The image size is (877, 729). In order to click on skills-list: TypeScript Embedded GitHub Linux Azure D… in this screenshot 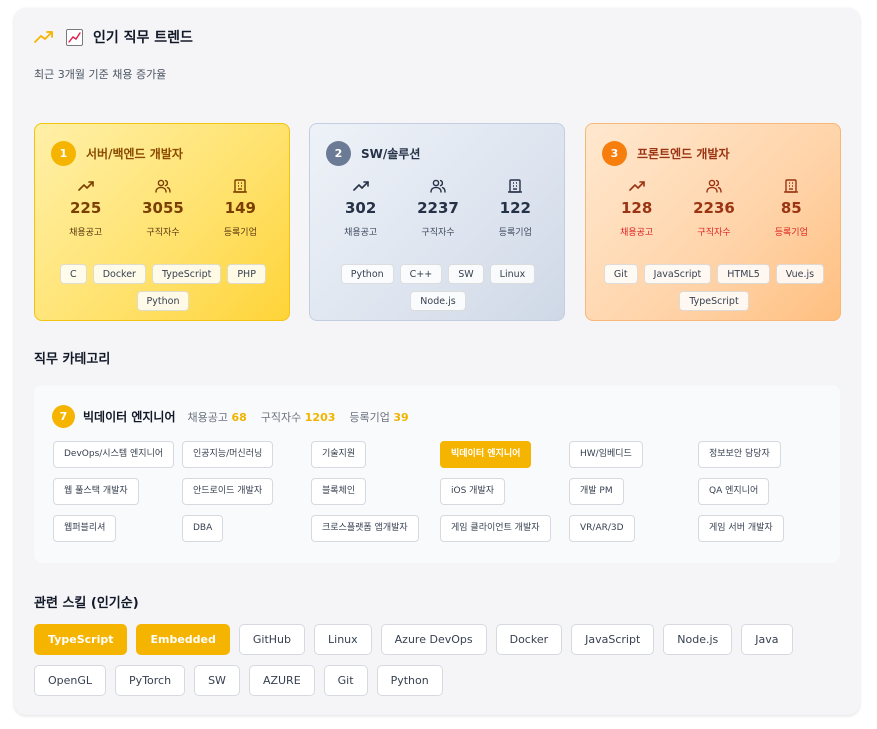, I will do `click(439, 660)`.